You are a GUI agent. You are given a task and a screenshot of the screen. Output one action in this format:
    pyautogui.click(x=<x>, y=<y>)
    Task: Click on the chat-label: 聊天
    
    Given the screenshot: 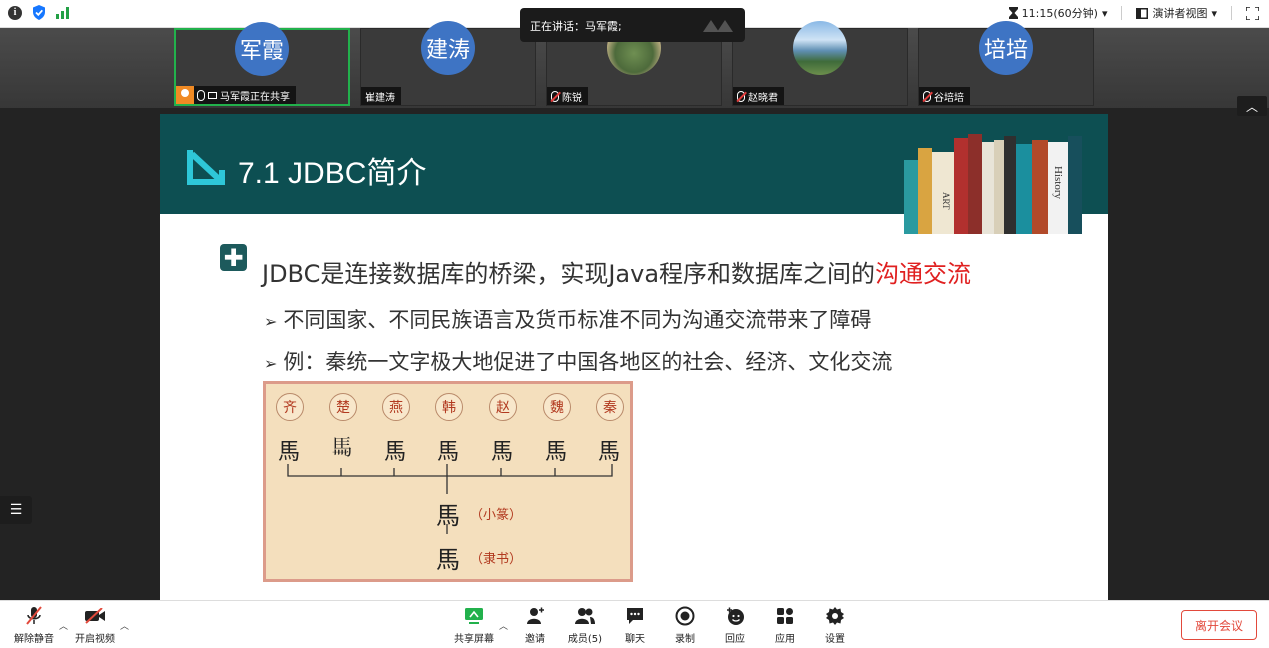 What is the action you would take?
    pyautogui.click(x=635, y=639)
    